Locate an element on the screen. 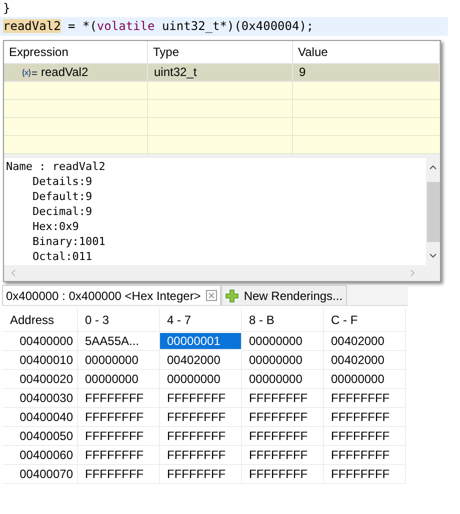  variable-icon is located at coordinates (30, 73).